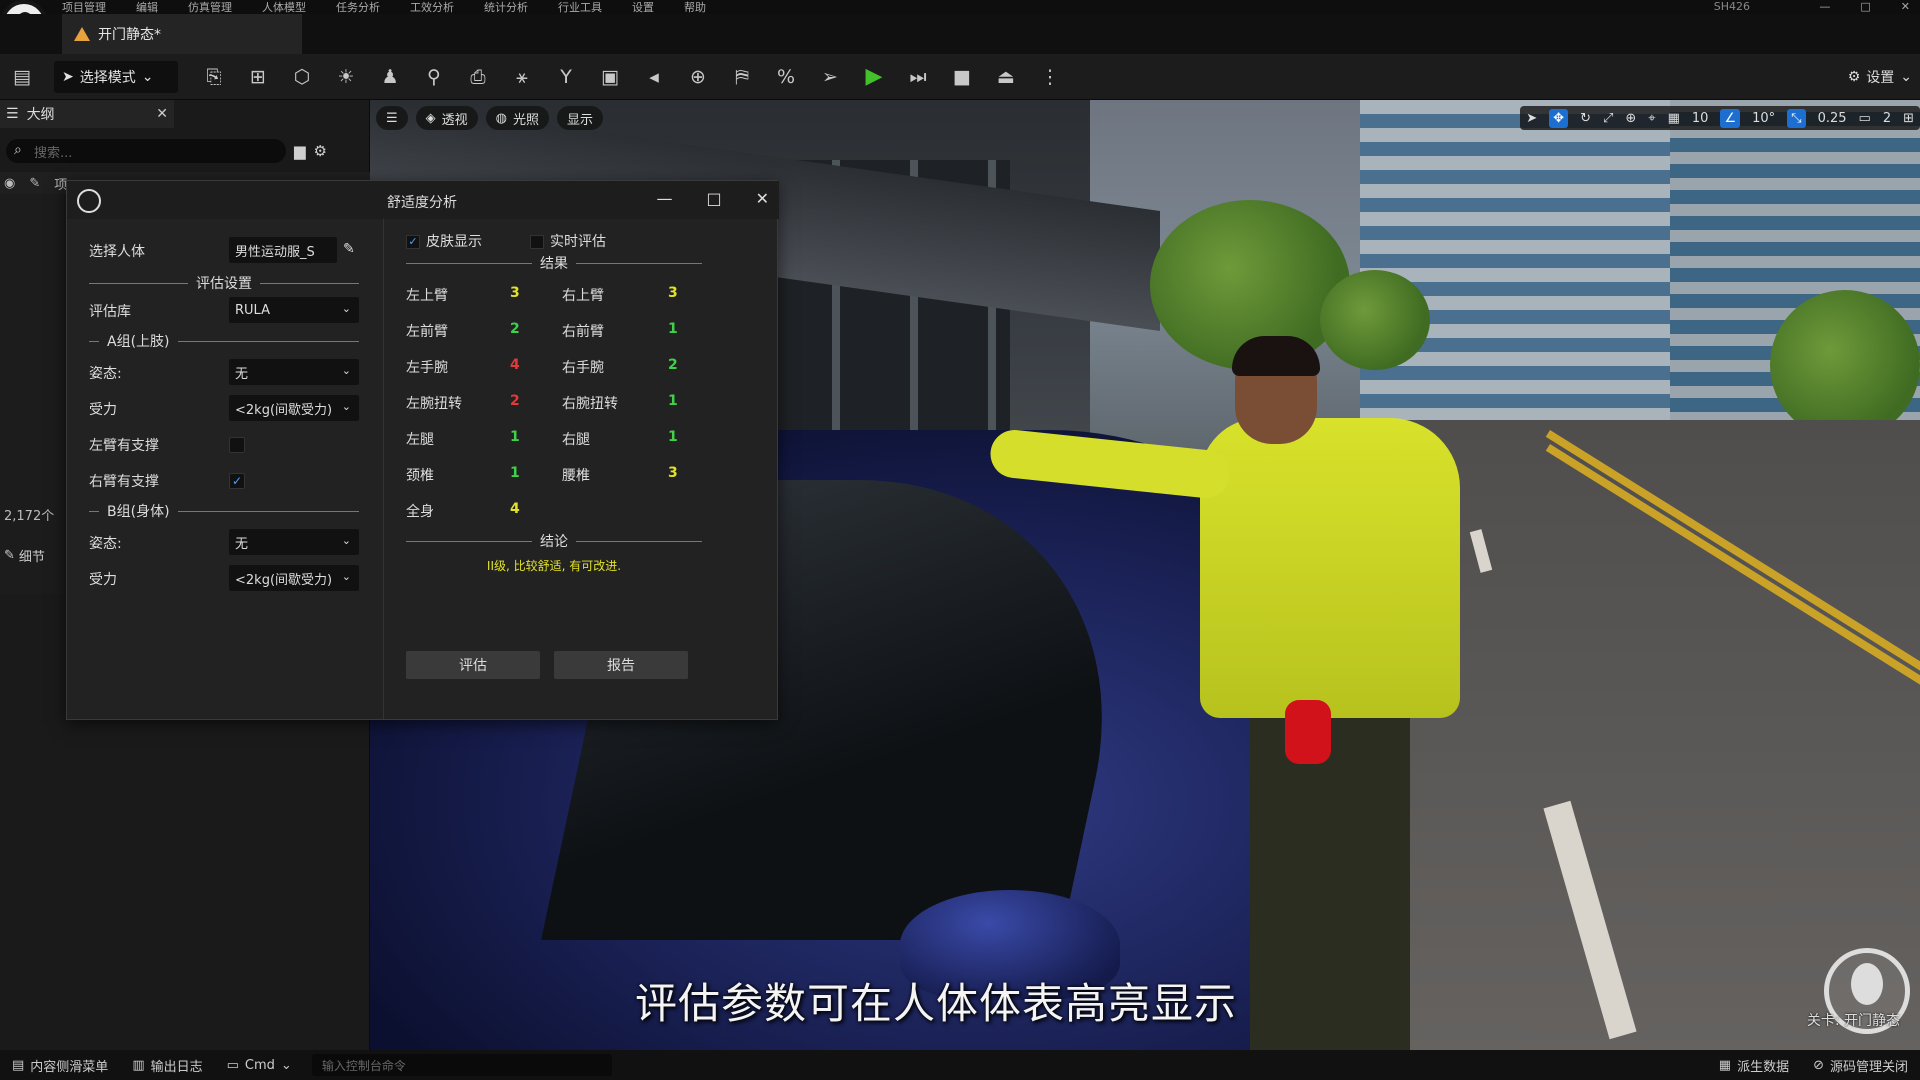 The height and width of the screenshot is (1080, 1920). Describe the element at coordinates (786, 77) in the screenshot. I see `percent-icon: %` at that location.